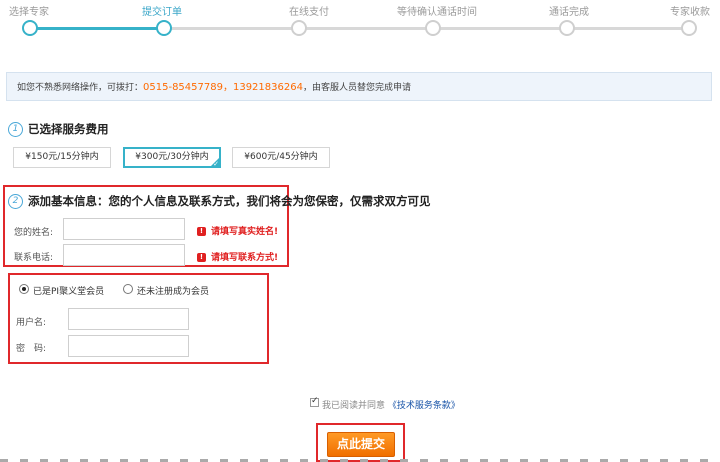  What do you see at coordinates (237, 256) in the screenshot?
I see `phone-error-message: ! 请填写联系方式!` at bounding box center [237, 256].